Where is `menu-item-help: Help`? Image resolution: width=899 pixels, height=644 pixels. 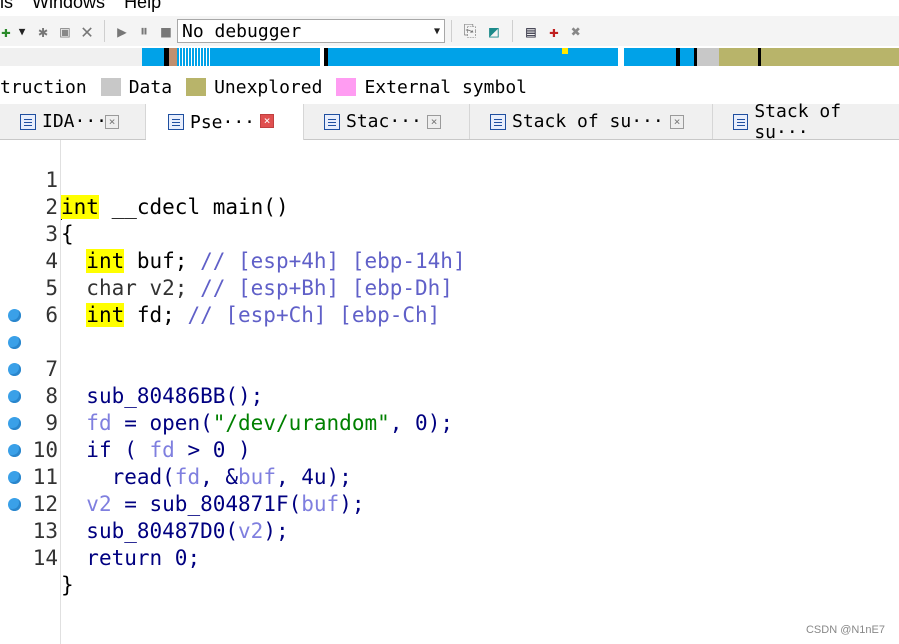
menu-item-help: Help is located at coordinates (142, 6).